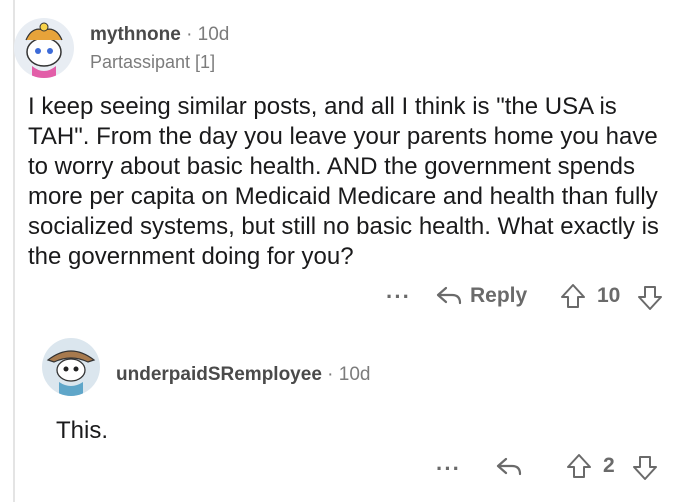 Image resolution: width=700 pixels, height=502 pixels. I want to click on vote-score: 10, so click(609, 295).